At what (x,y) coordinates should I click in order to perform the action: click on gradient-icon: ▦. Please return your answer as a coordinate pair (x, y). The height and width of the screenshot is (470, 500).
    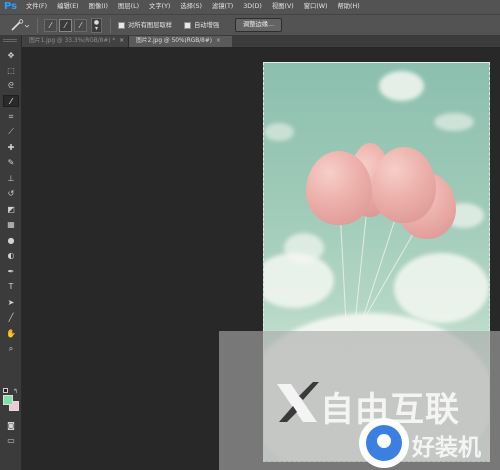
    Looking at the image, I should click on (11, 225).